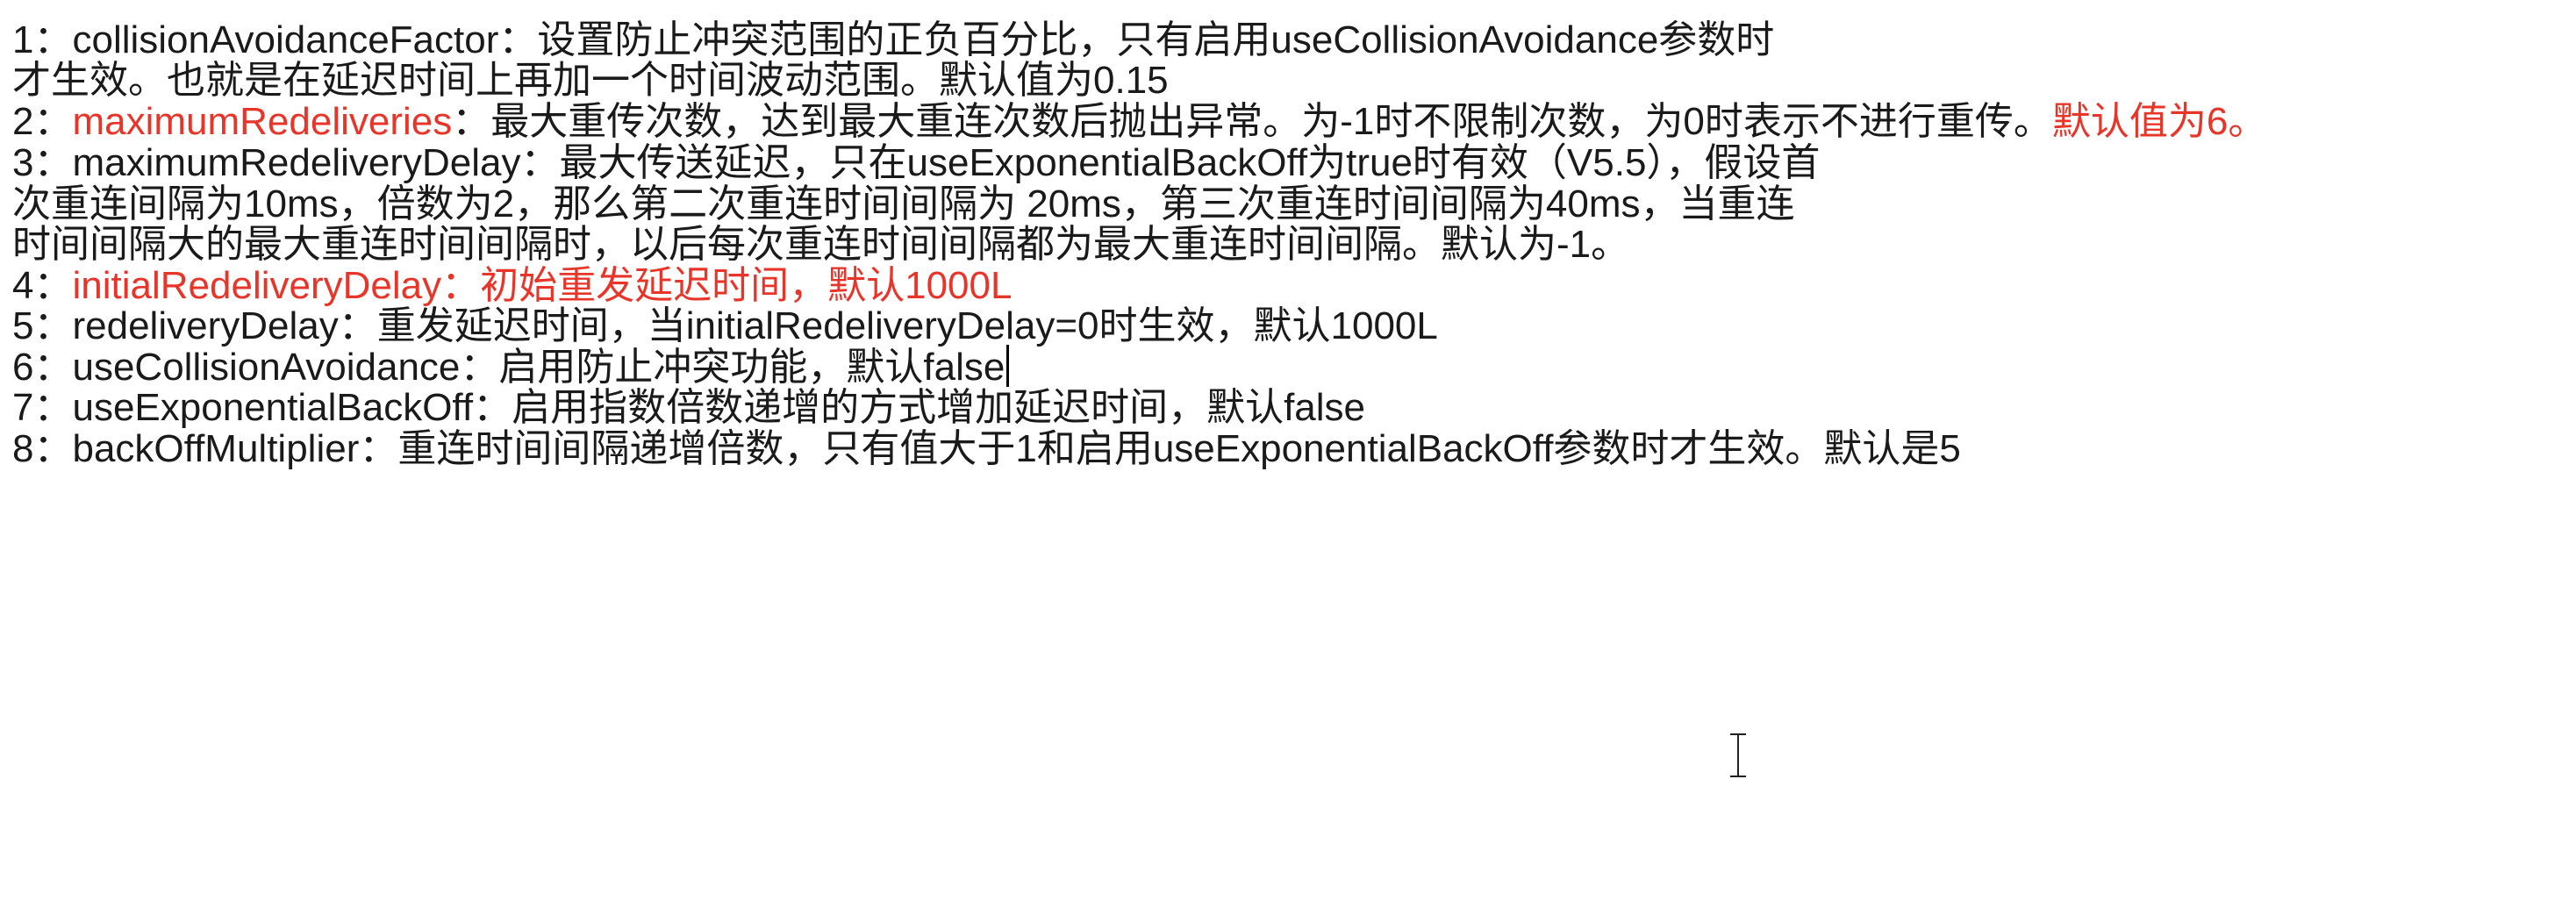  I want to click on param-5-number: 5：, so click(42, 326).